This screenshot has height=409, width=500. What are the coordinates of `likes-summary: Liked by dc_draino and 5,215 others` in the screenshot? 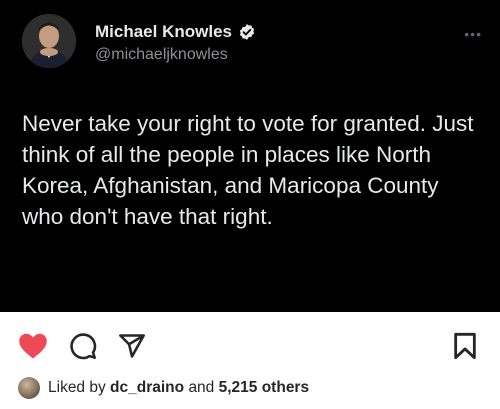 It's located at (163, 388).